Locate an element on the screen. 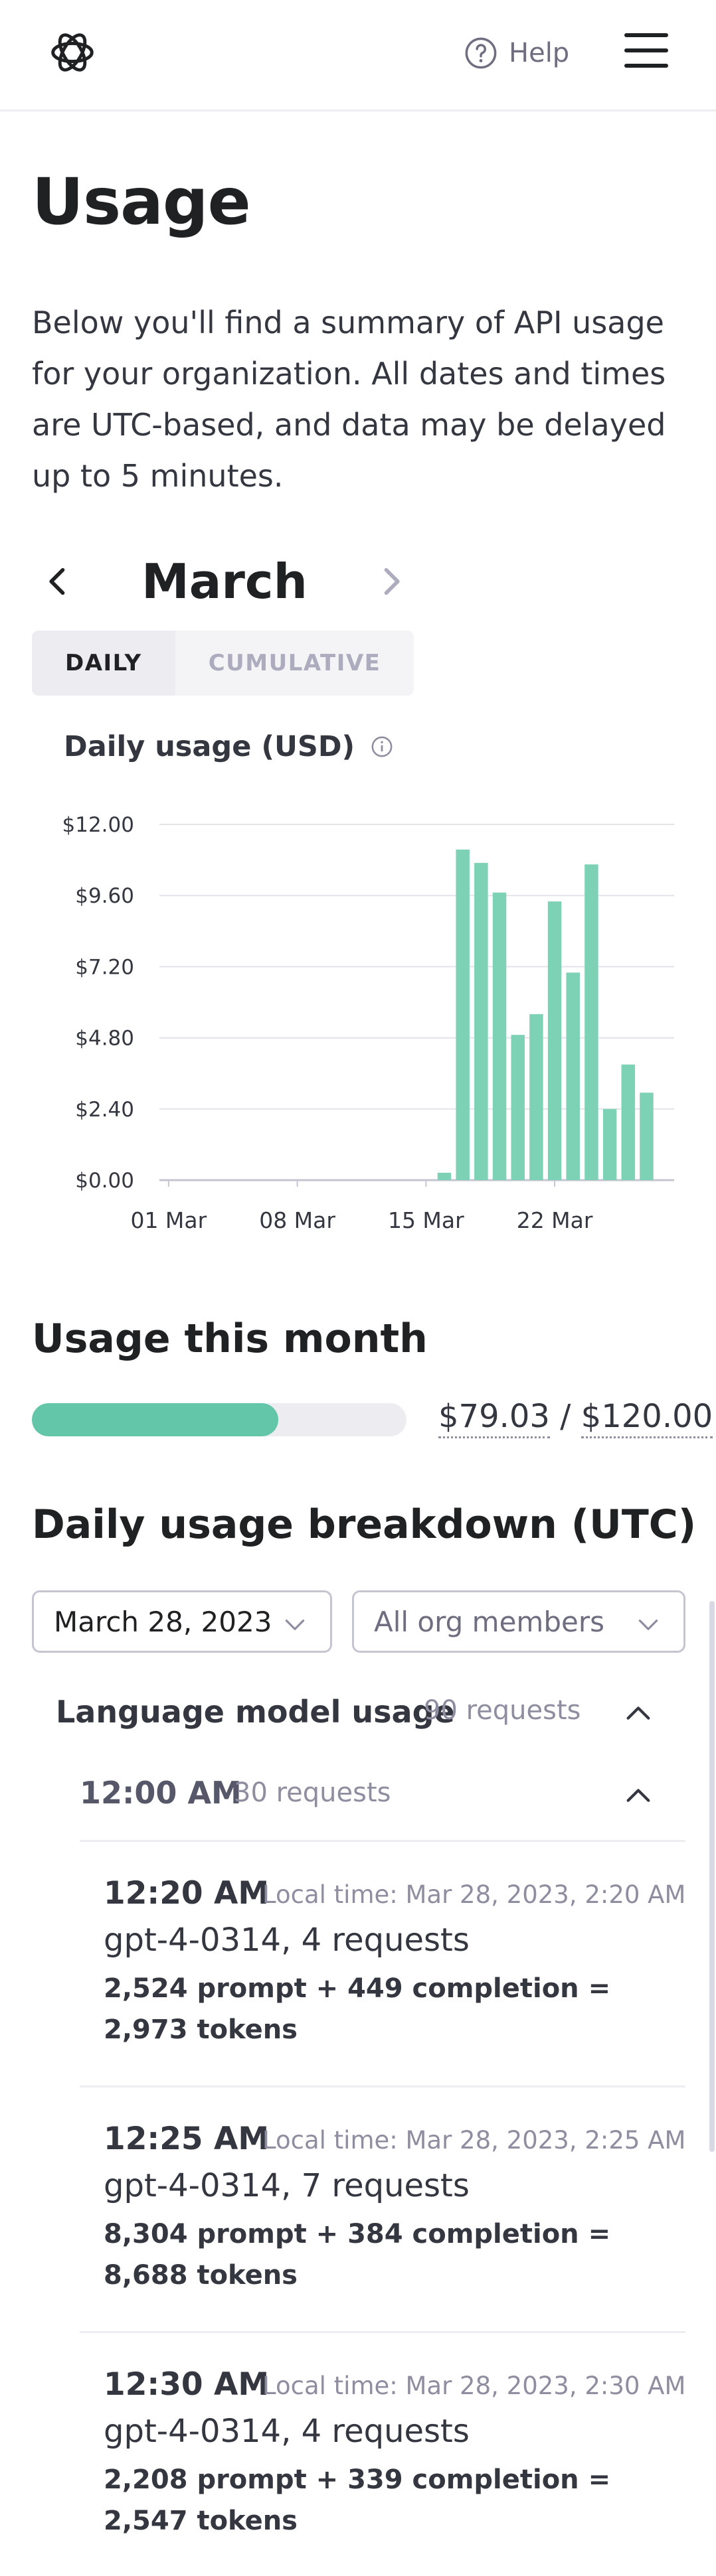  entry-local-time: Local time: Mar 28, 2023, 2:25 AM is located at coordinates (474, 2140).